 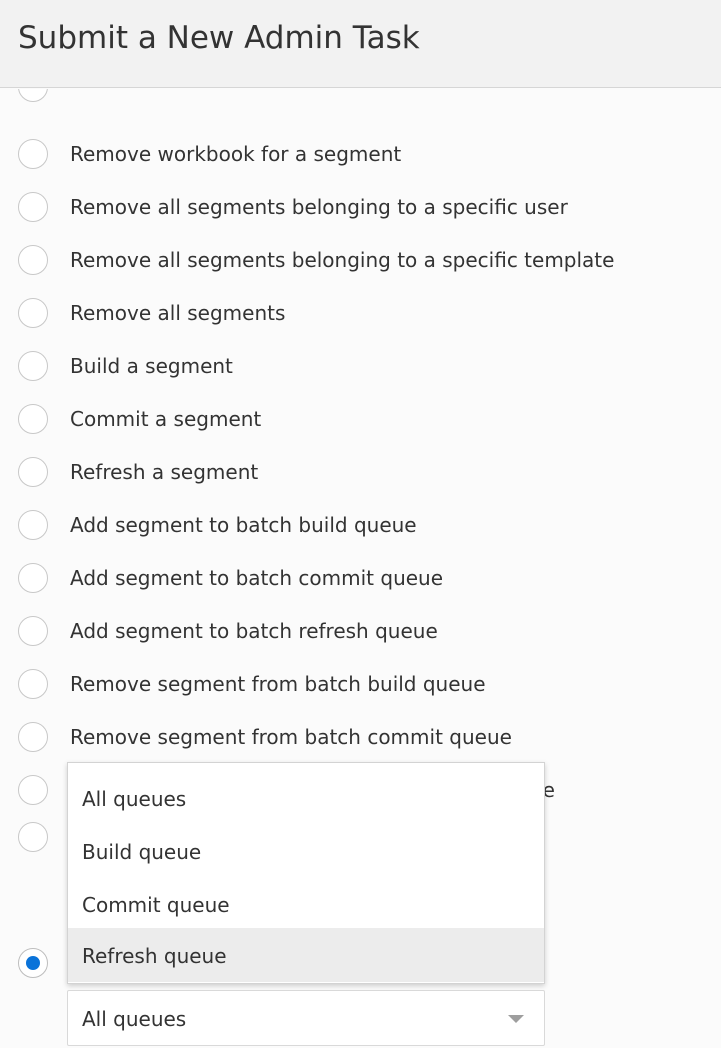 What do you see at coordinates (278, 684) in the screenshot?
I see `radio-label: Remove segment from batch build queue` at bounding box center [278, 684].